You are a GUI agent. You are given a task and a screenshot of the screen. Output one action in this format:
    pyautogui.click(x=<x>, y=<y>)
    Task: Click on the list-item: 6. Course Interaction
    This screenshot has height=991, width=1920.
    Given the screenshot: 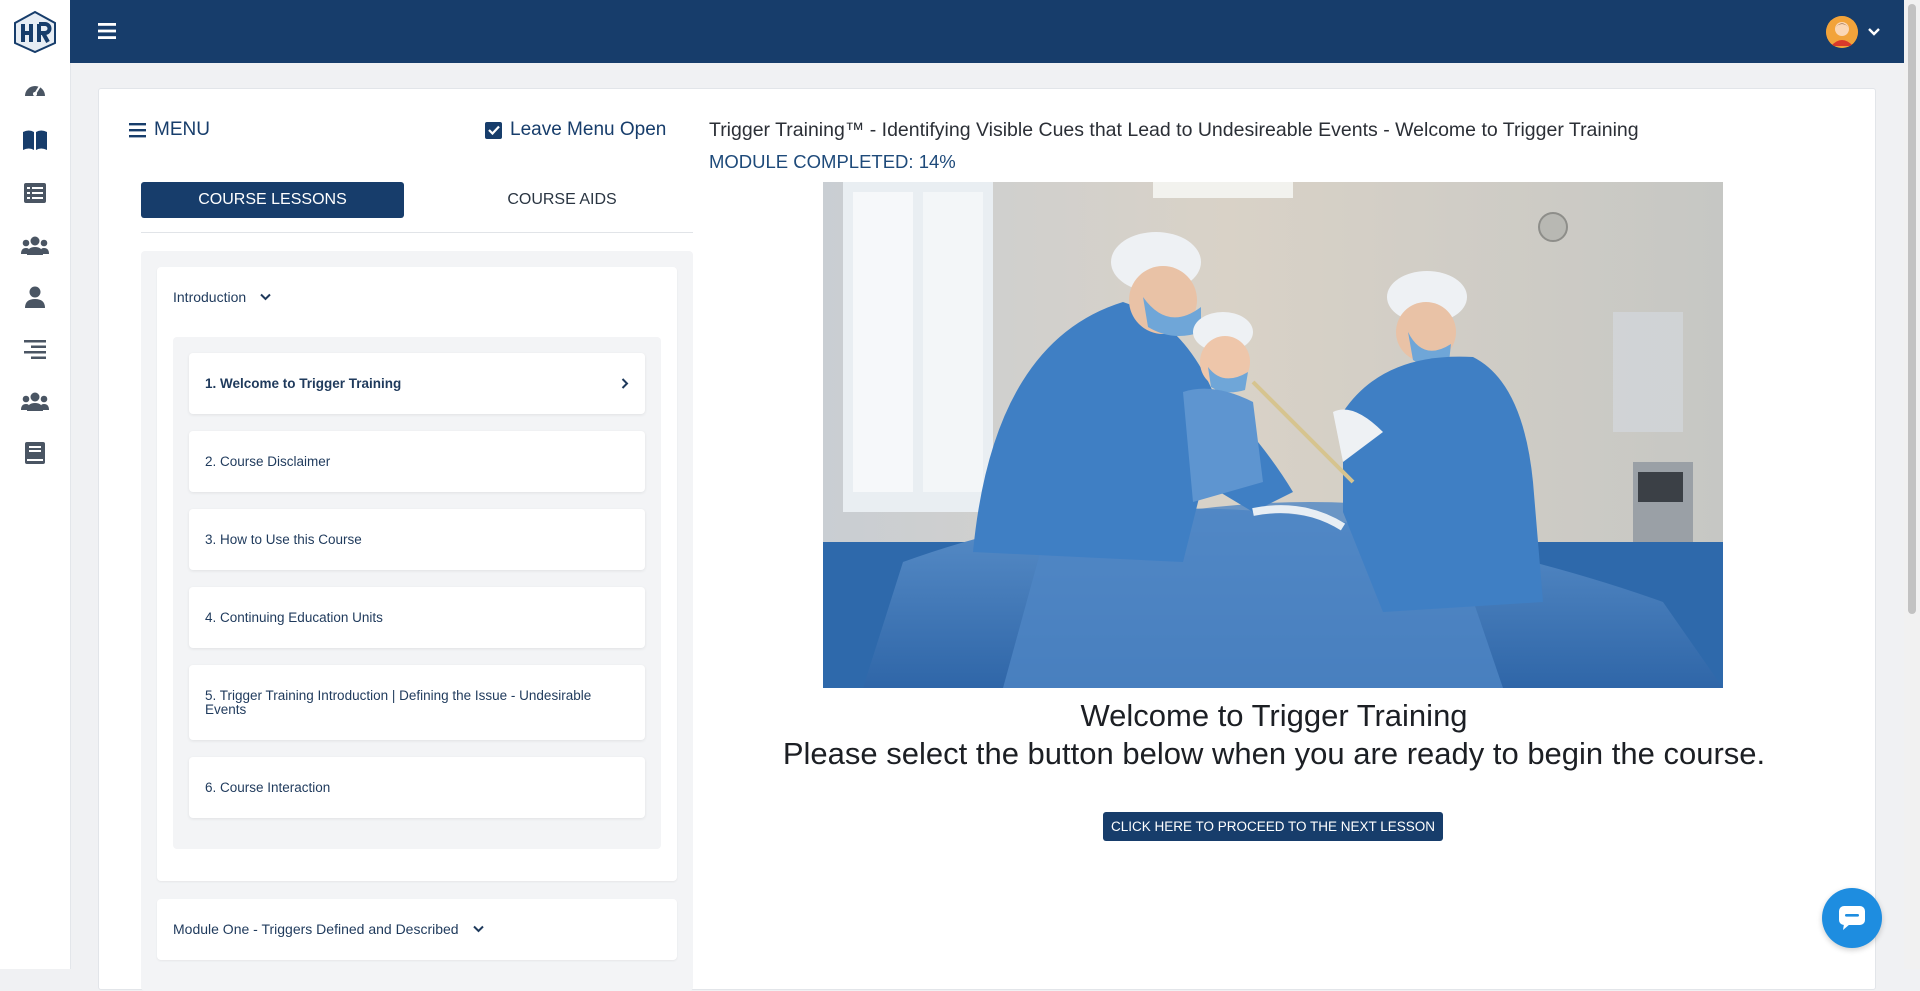 What is the action you would take?
    pyautogui.click(x=417, y=787)
    